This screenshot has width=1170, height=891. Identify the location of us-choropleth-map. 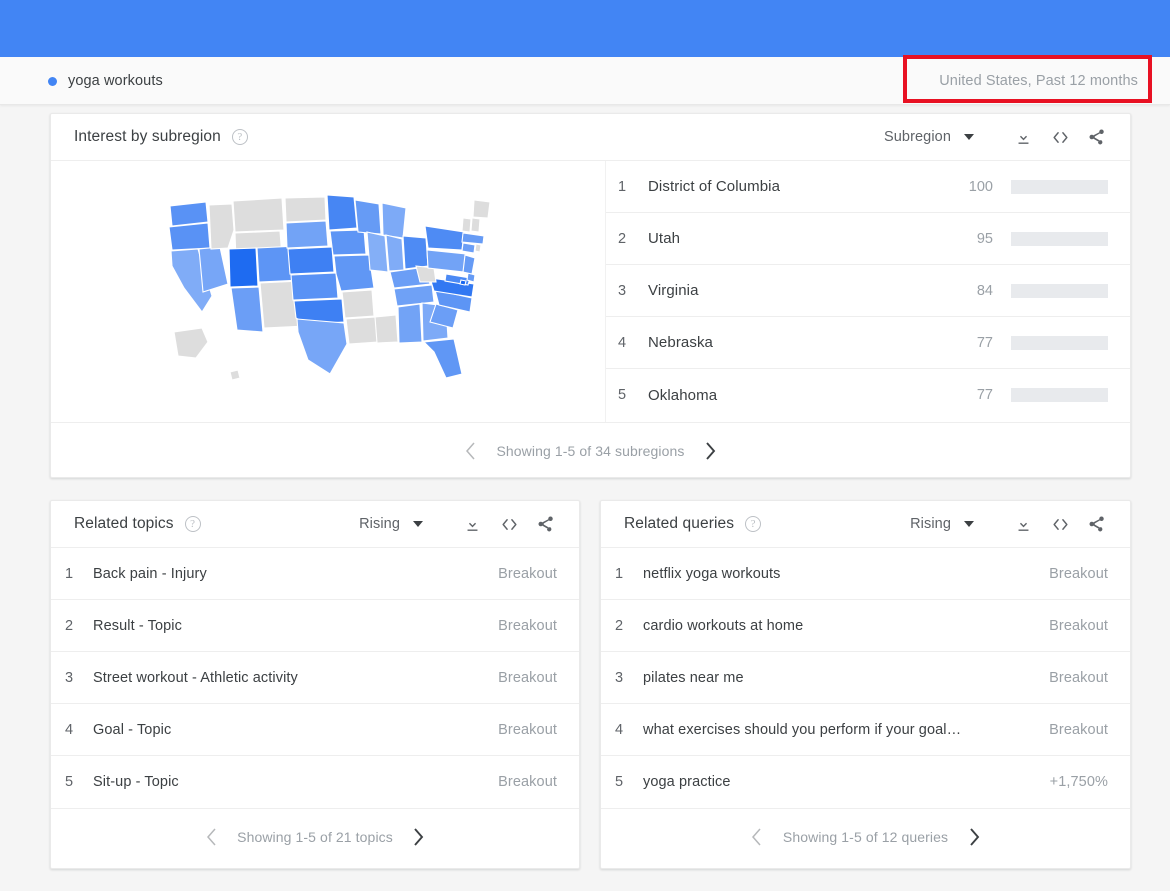
(328, 291).